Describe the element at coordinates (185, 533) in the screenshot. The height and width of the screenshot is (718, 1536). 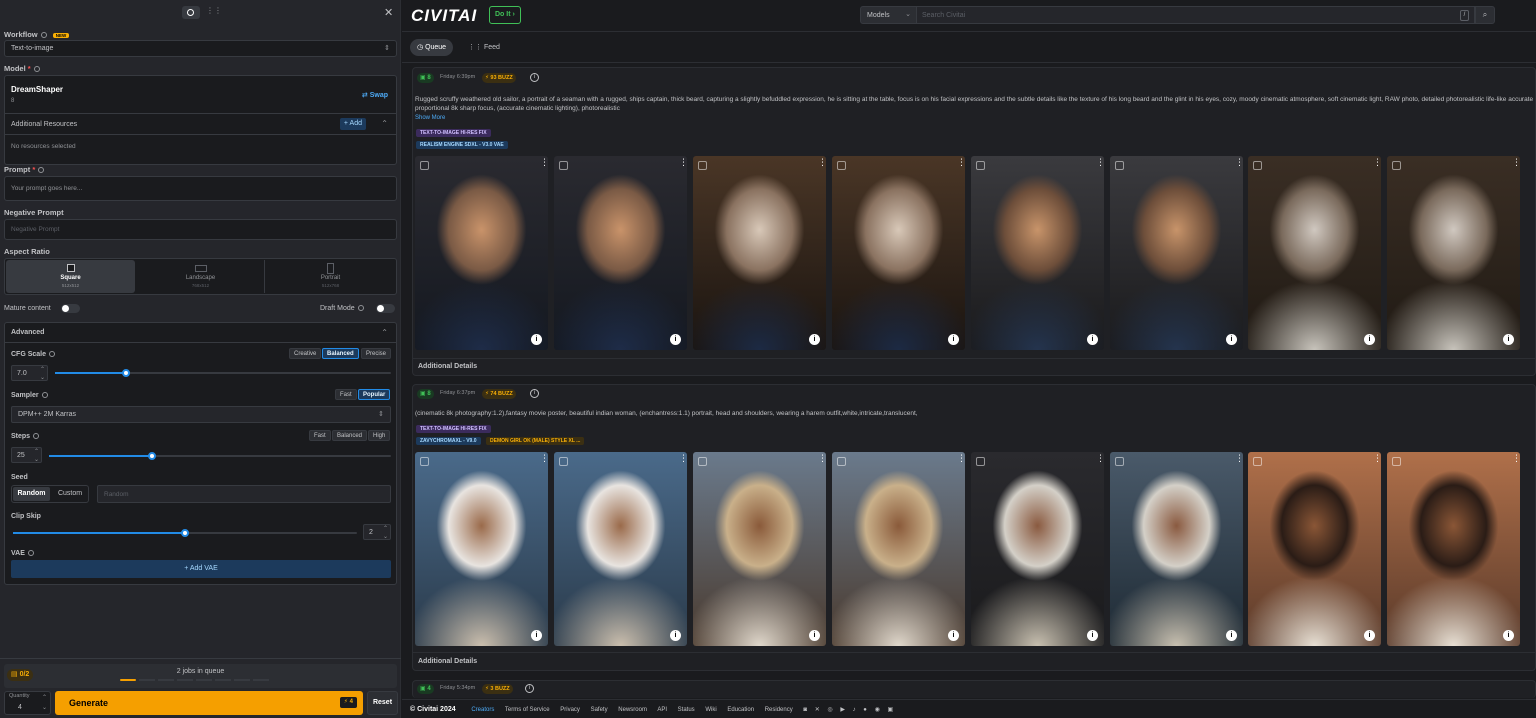
I see `clip-slider-knob` at that location.